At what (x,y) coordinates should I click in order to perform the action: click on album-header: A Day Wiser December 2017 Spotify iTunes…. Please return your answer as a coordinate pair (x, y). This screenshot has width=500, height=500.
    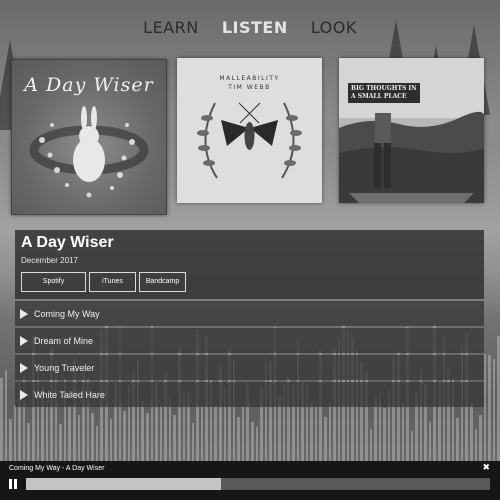
    Looking at the image, I should click on (249, 264).